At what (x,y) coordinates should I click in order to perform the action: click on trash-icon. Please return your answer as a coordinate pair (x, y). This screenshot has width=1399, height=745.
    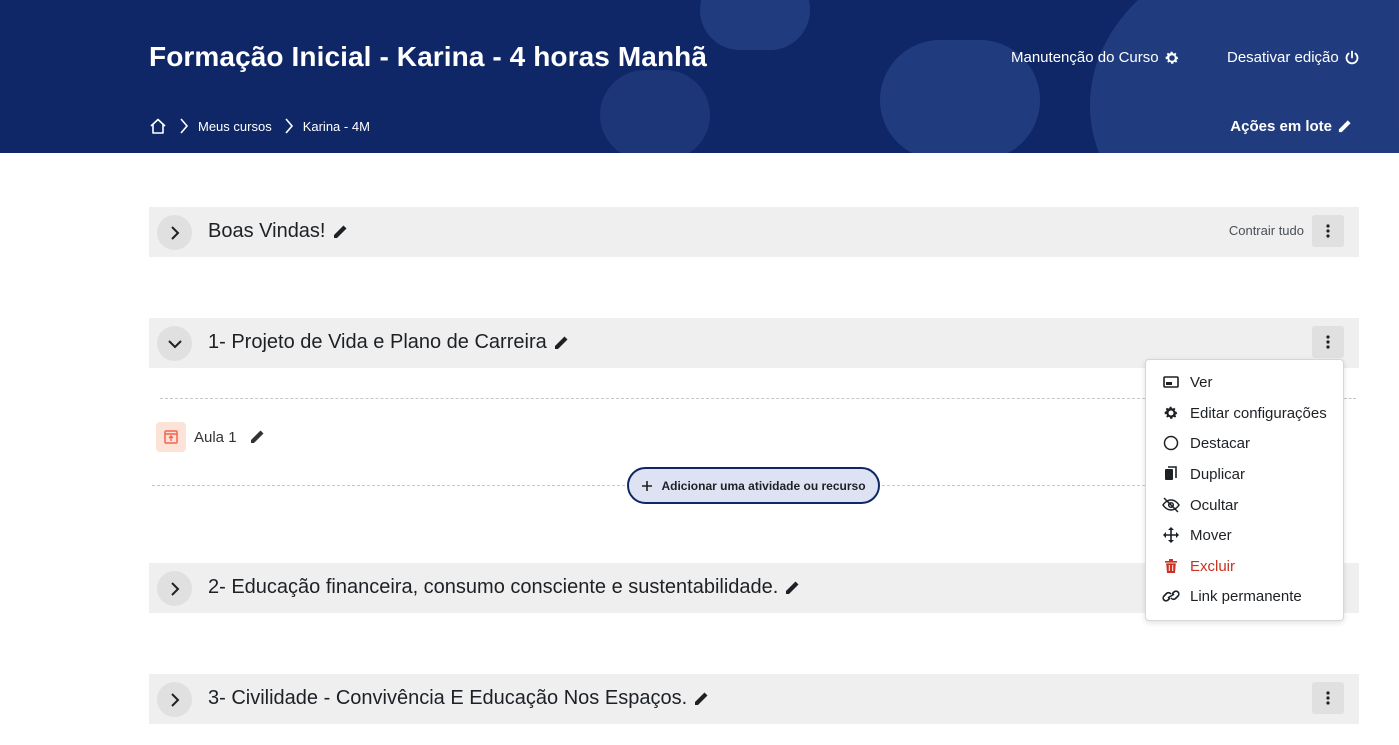
    Looking at the image, I should click on (1171, 566).